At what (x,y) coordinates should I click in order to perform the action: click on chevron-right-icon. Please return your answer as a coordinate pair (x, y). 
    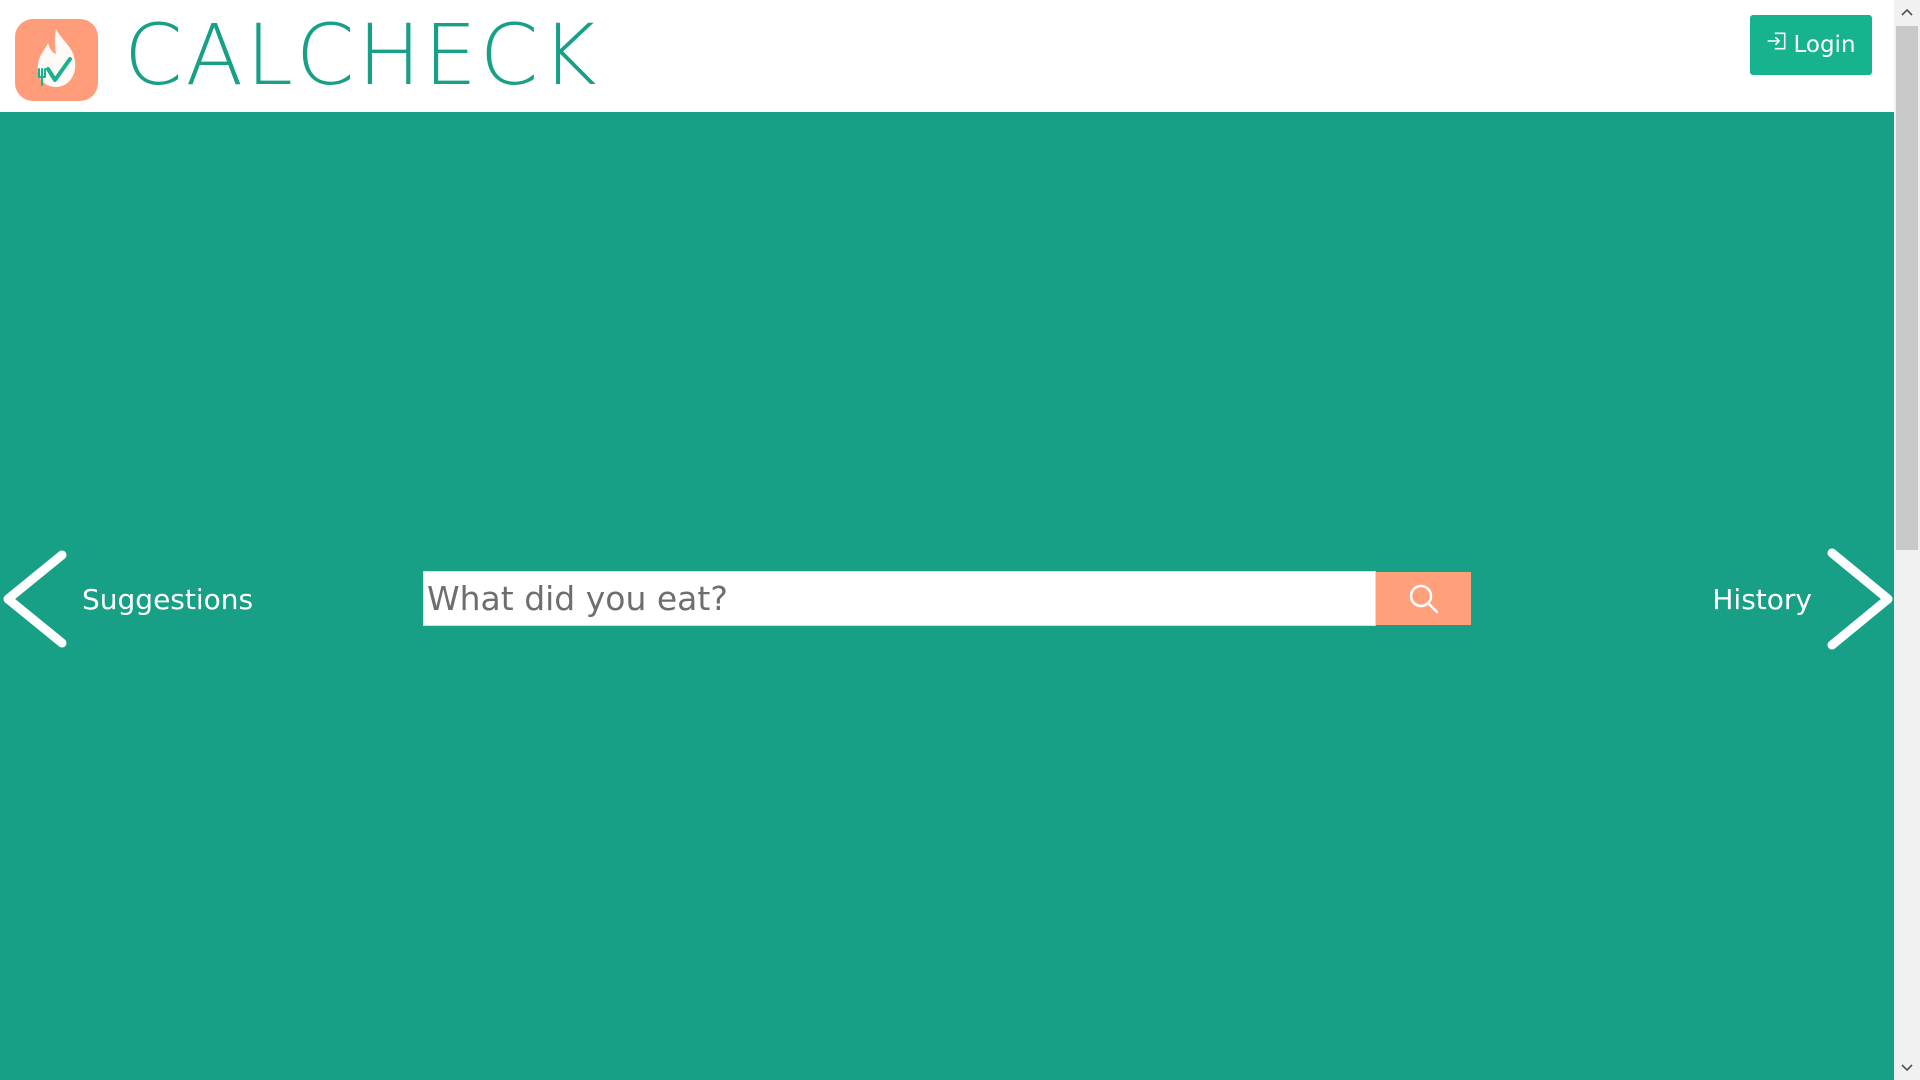
    Looking at the image, I should click on (1860, 599).